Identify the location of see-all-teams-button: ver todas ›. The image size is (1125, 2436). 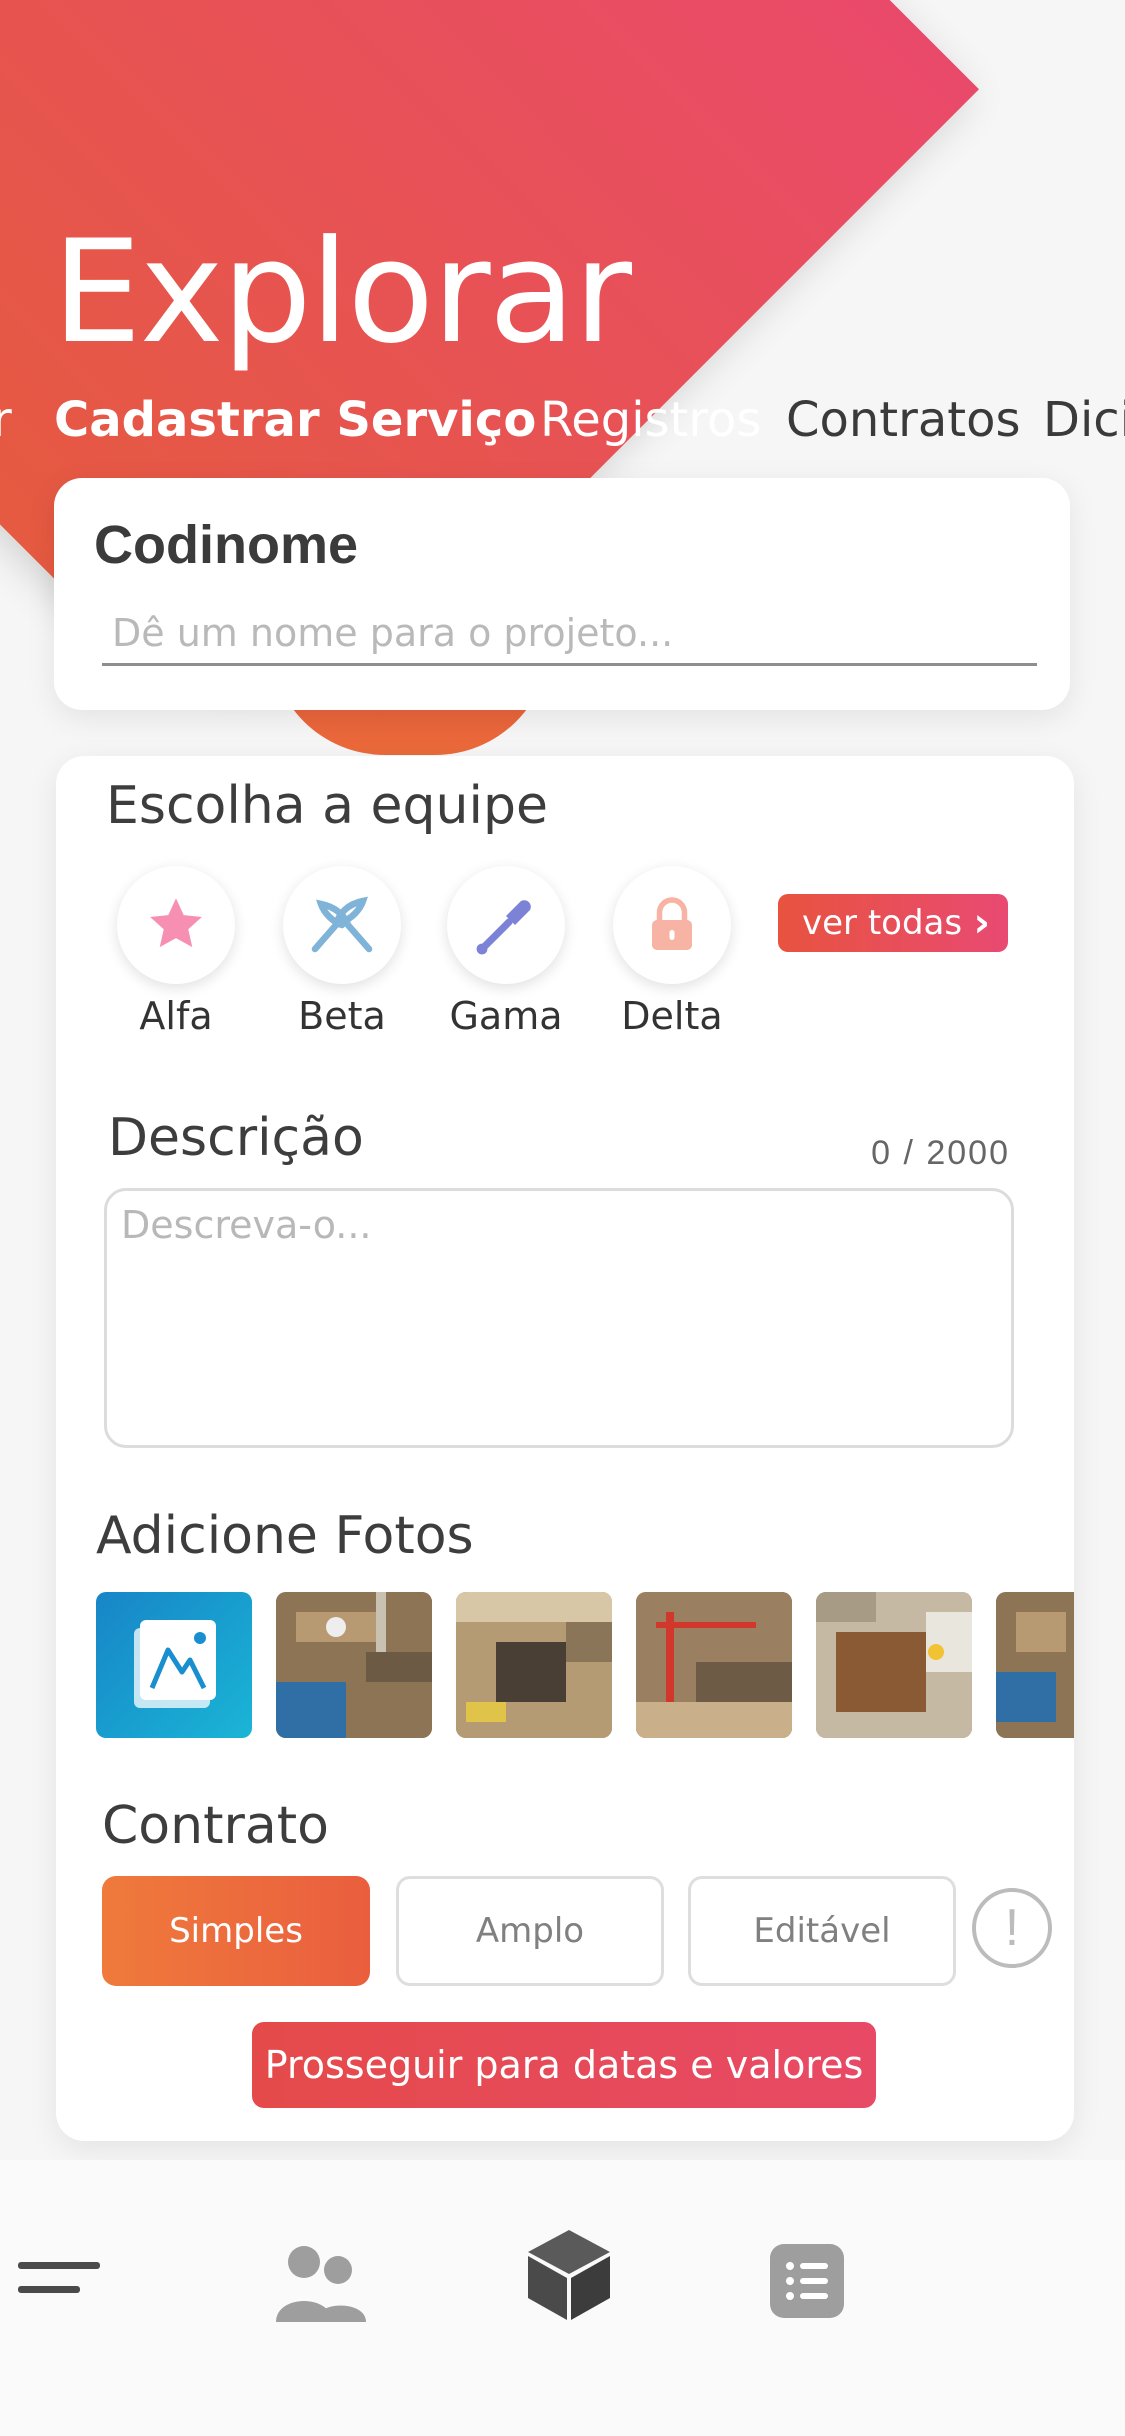
(893, 923).